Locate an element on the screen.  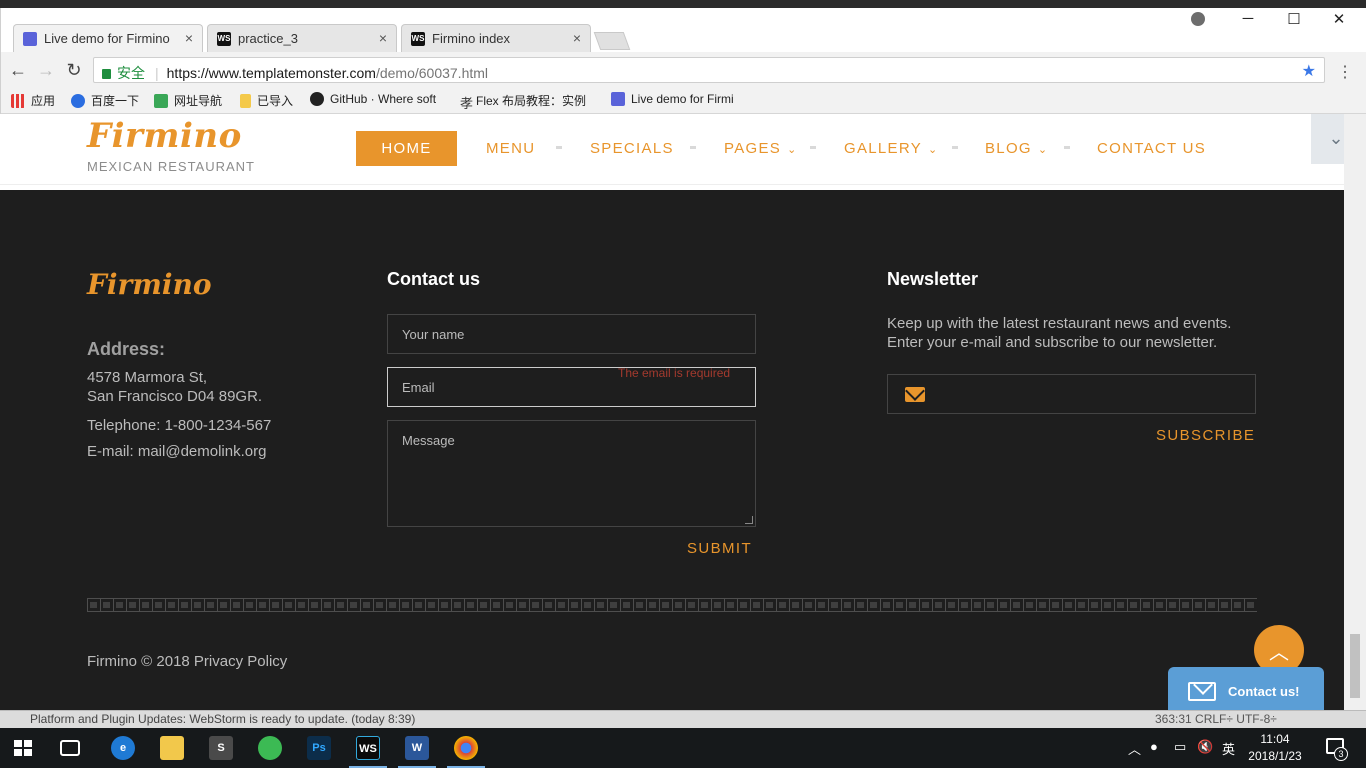
subscribe-button: SUBSCRIBE is located at coordinates (1205, 435).